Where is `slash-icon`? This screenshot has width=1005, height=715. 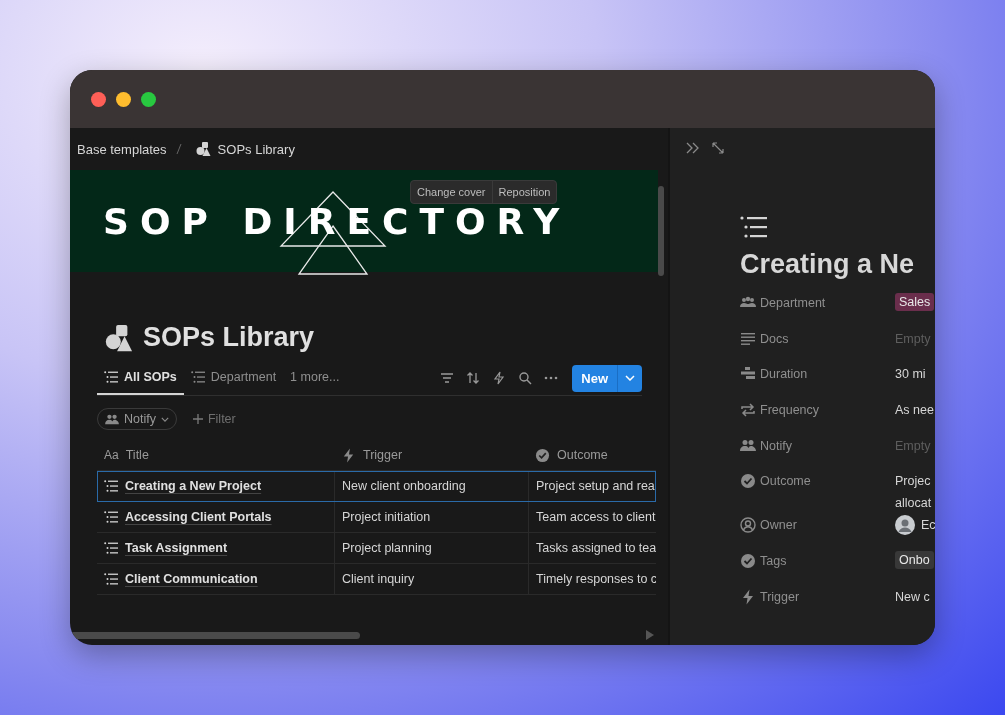
slash-icon is located at coordinates (178, 149).